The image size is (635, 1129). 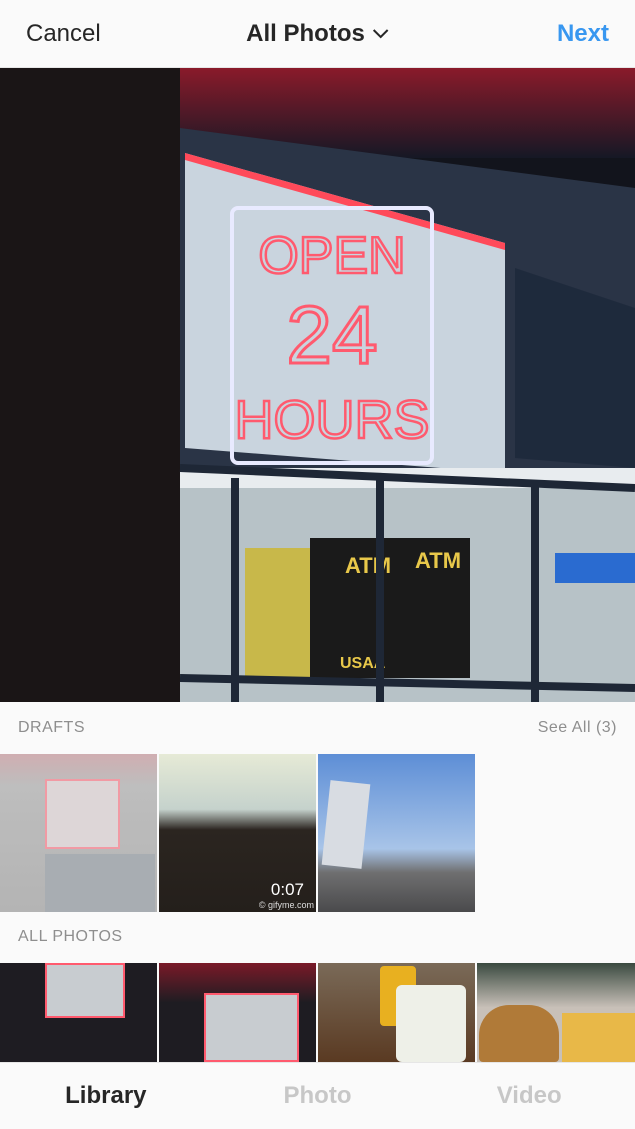 What do you see at coordinates (331, 256) in the screenshot?
I see `neon-open: OPEN` at bounding box center [331, 256].